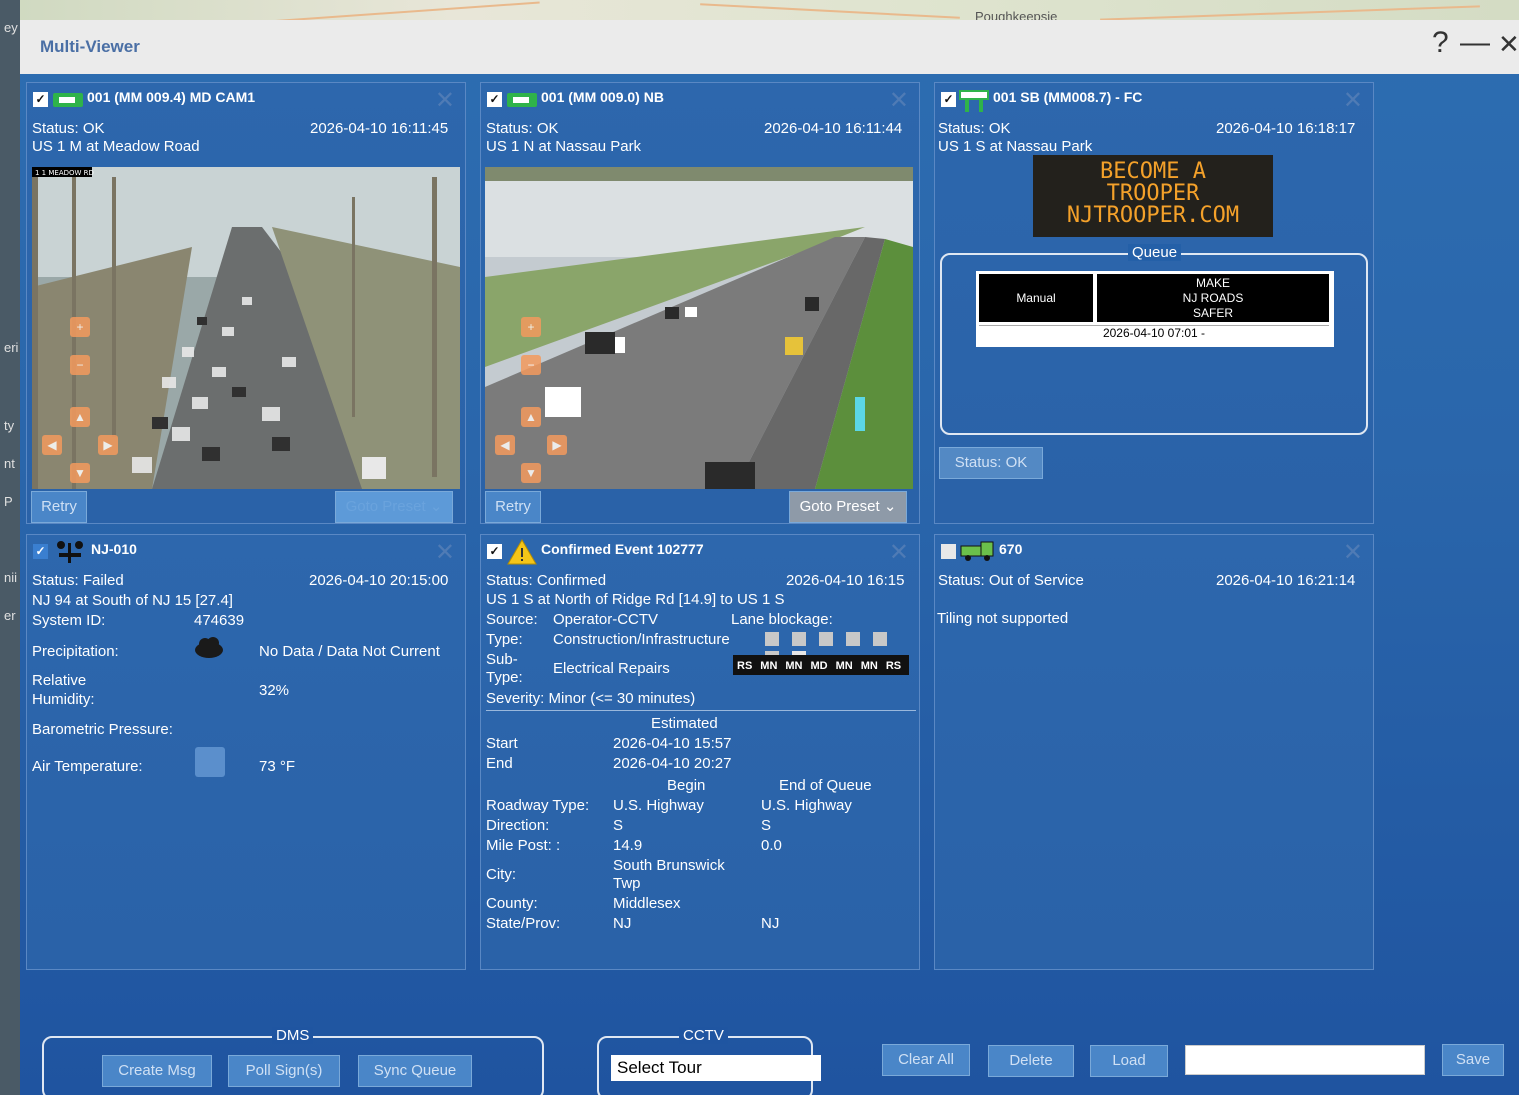  Describe the element at coordinates (833, 128) in the screenshot. I see `timestamp: 2026-04-10 16:11:44` at that location.